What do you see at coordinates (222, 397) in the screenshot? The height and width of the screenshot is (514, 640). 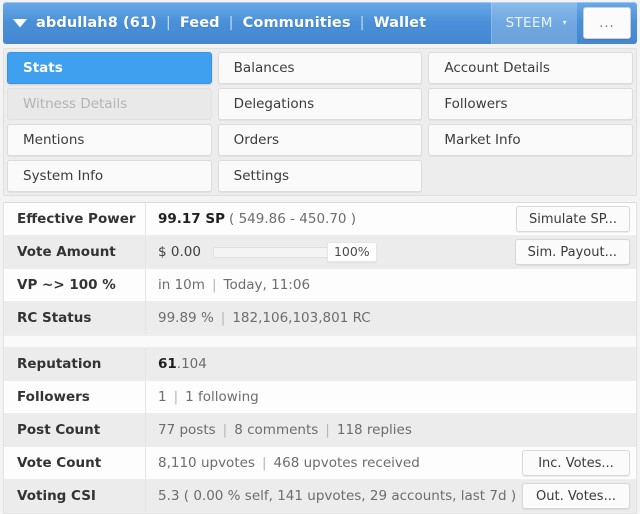 I see `following-count: 1 following` at bounding box center [222, 397].